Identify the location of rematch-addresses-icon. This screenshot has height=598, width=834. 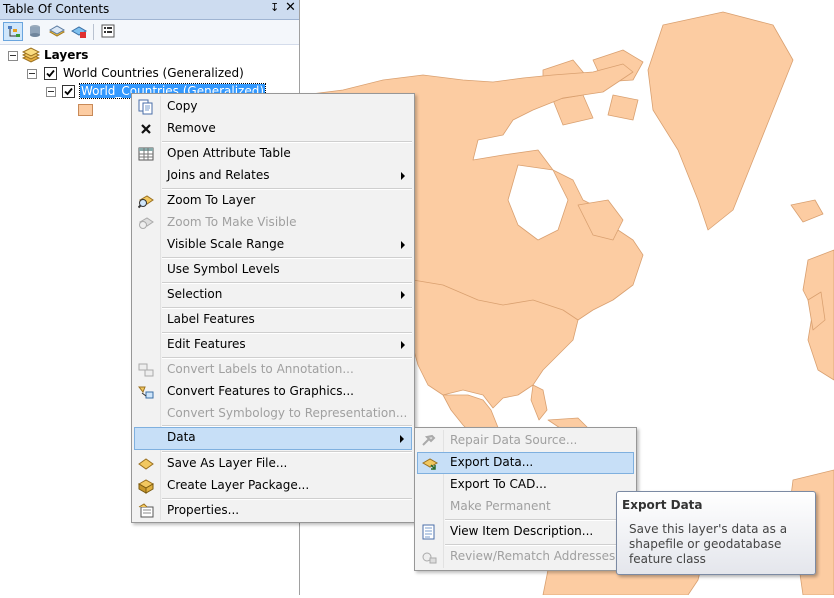
(429, 557).